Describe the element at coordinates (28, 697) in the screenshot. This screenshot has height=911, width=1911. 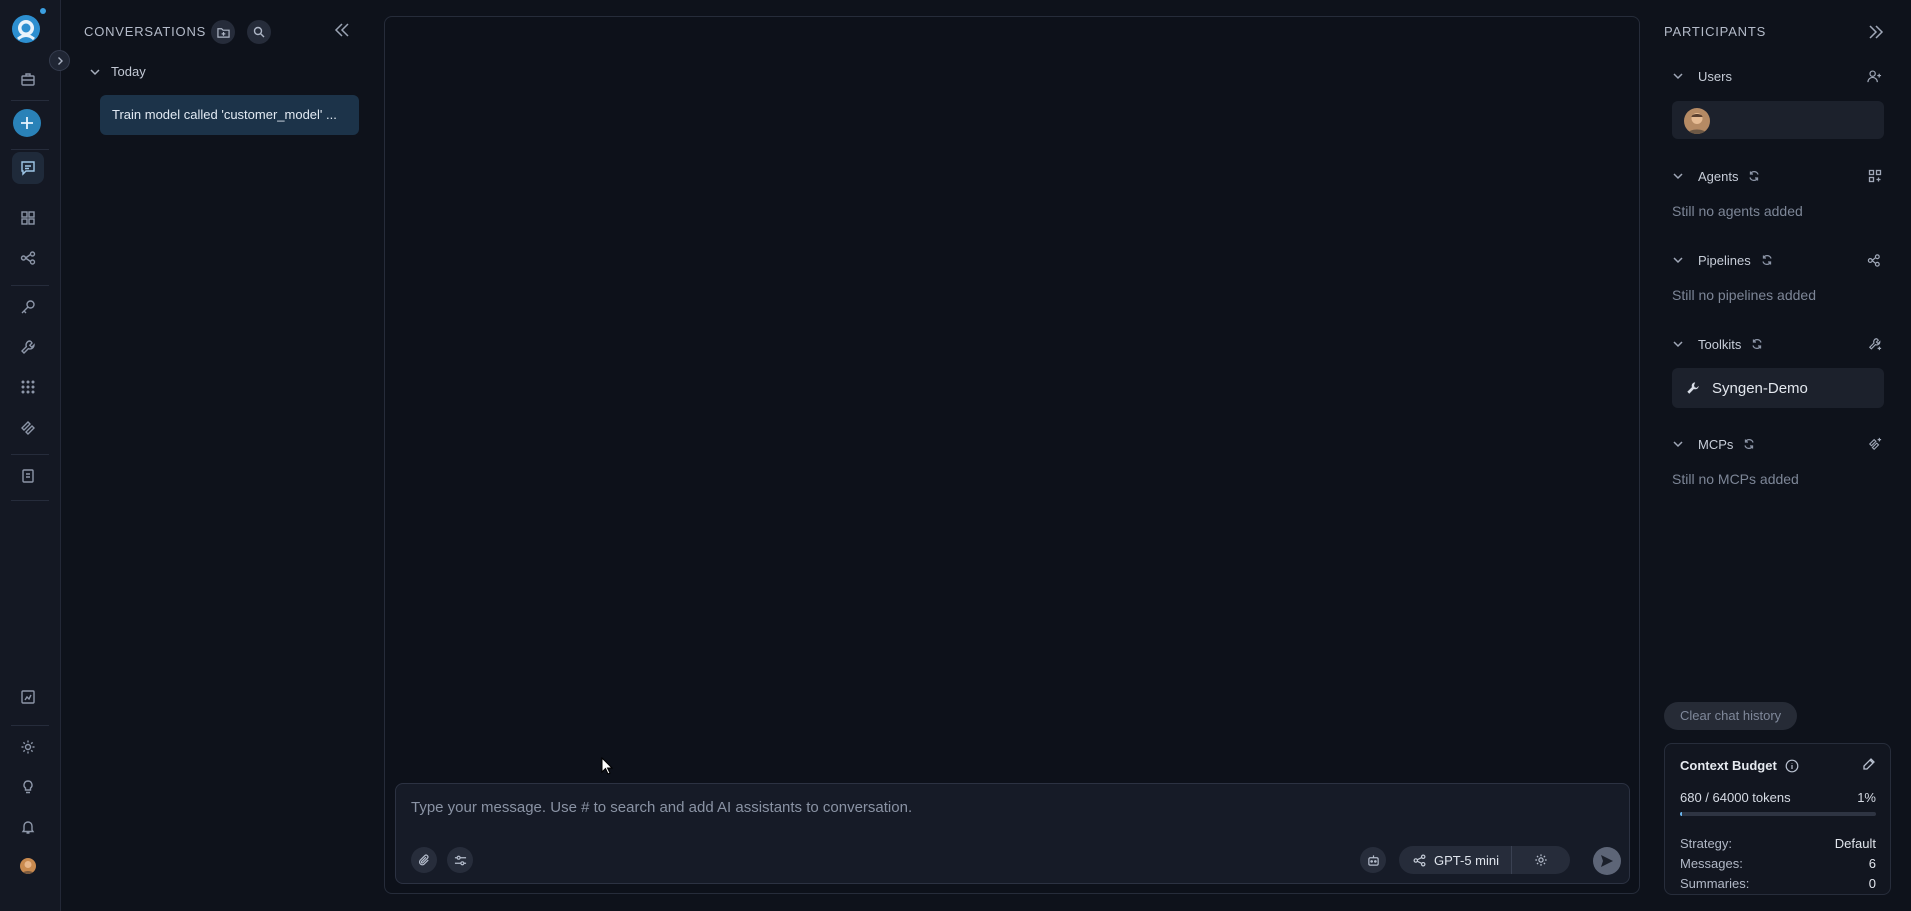
I see `reports-icon` at that location.